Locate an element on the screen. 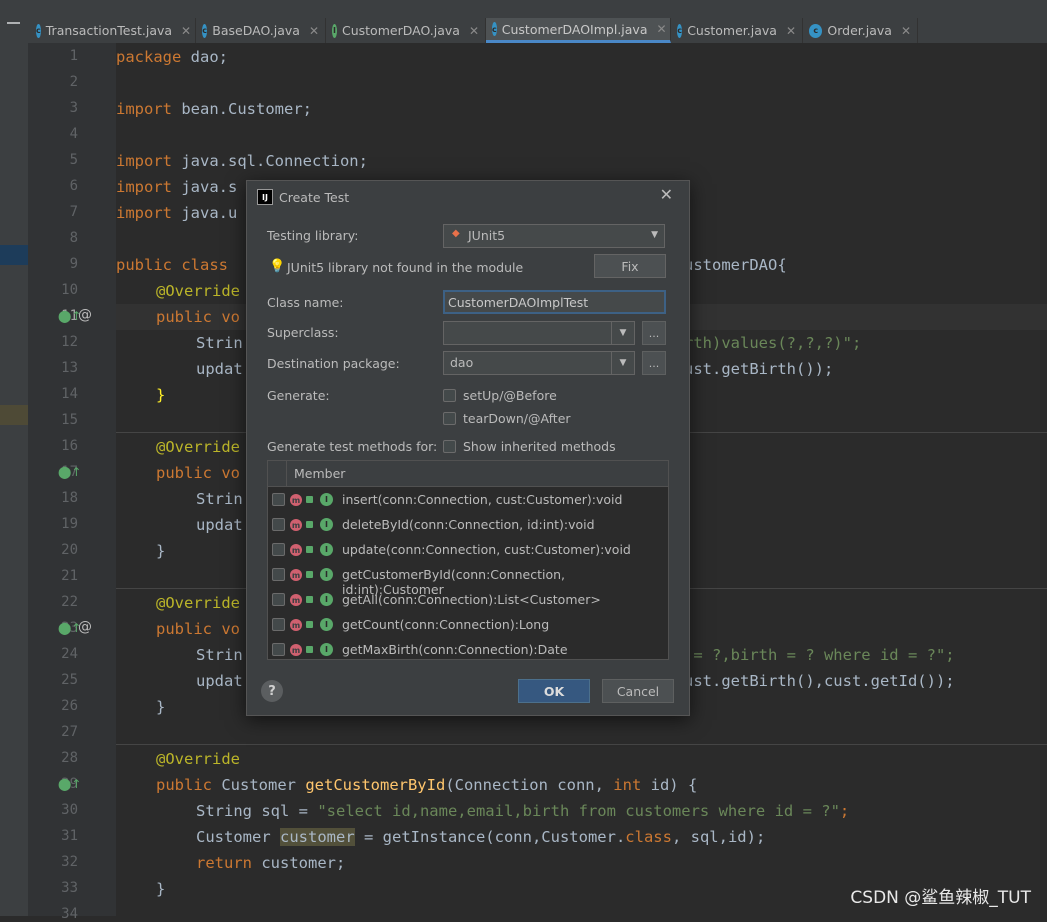 The image size is (1047, 922). code-line: @Override is located at coordinates (198, 603).